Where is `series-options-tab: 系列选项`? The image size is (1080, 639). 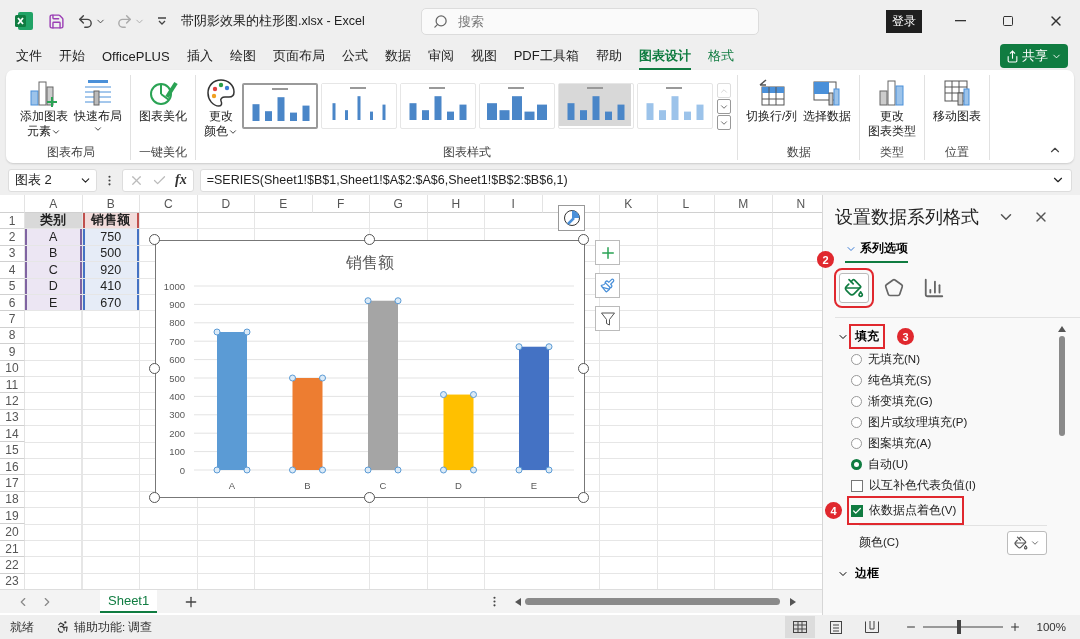
series-options-tab: 系列选项 is located at coordinates (876, 250).